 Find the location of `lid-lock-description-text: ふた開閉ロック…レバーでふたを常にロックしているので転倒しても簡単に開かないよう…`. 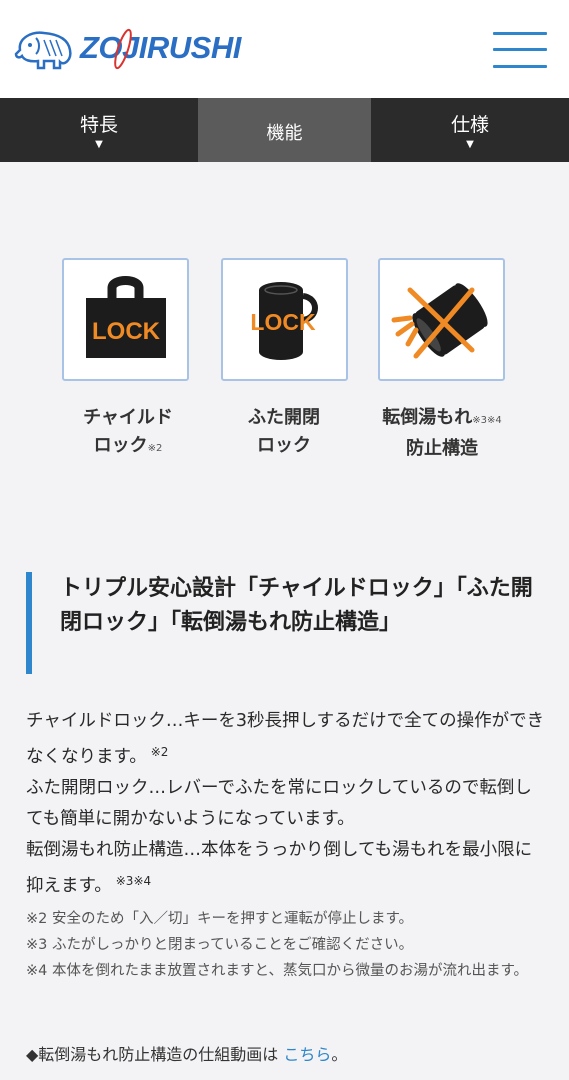

lid-lock-description-text: ふた開閉ロック…レバーでふたを常にロックしているので転倒しても簡単に開かないよう… is located at coordinates (279, 803).